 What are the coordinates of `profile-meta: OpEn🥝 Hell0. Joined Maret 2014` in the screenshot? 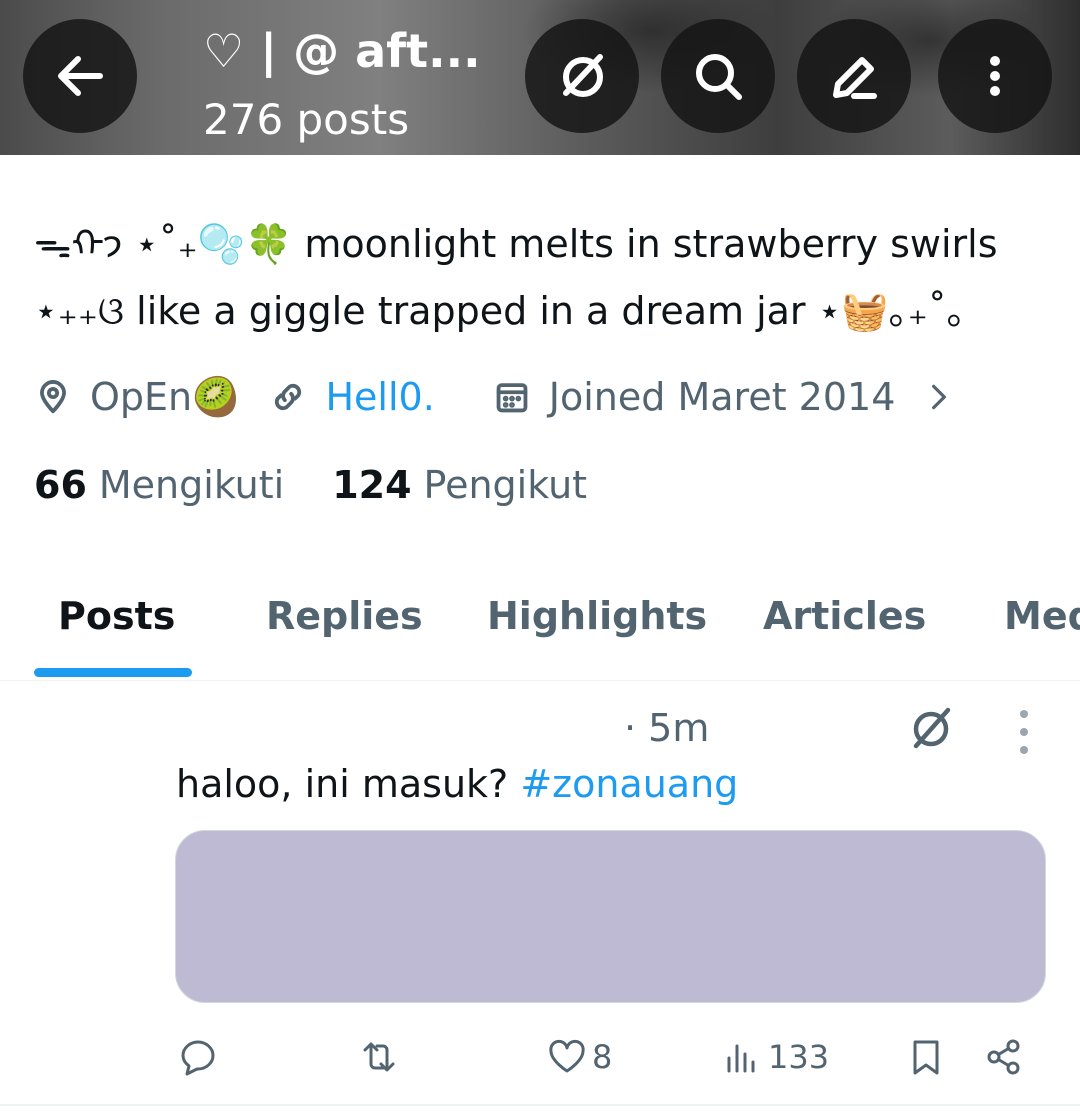 It's located at (494, 397).